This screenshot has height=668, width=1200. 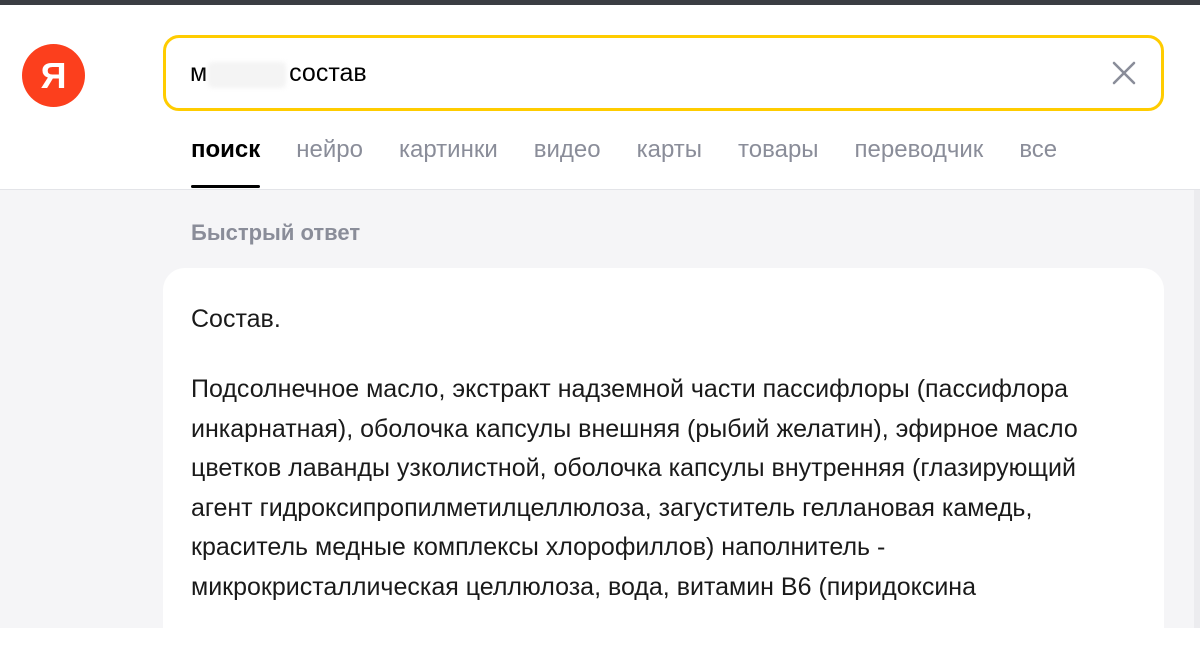 I want to click on yandex-logo: Я, so click(x=53, y=75).